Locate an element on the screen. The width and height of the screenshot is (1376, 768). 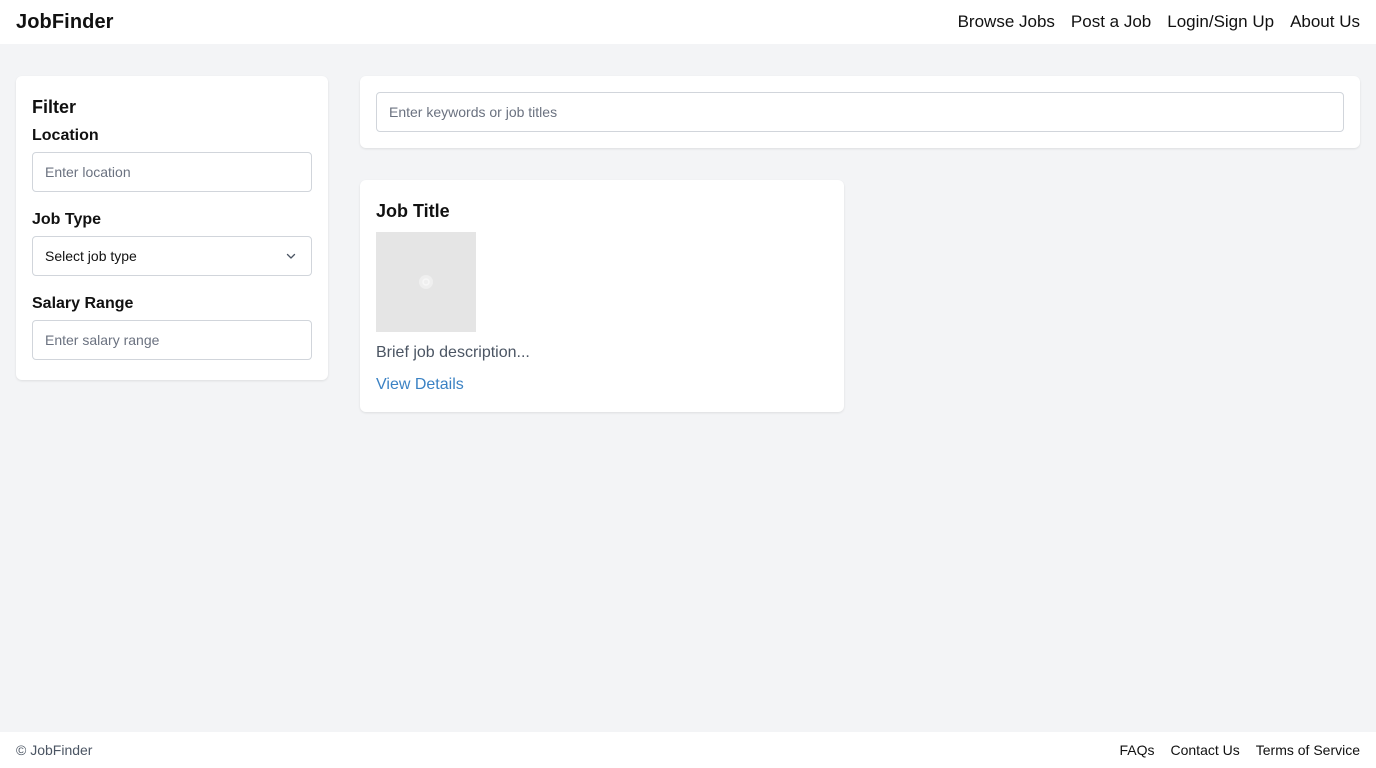
footer-nav: FAQs Contact Us Terms of Service is located at coordinates (1239, 750).